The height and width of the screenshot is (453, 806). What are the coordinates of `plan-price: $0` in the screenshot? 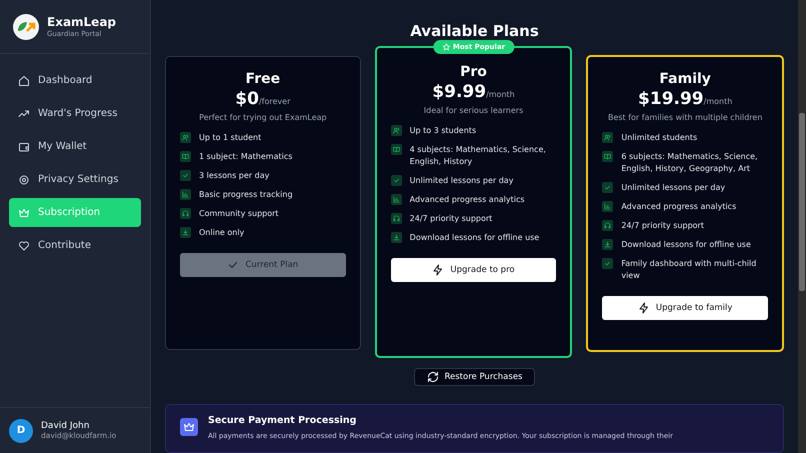 It's located at (247, 99).